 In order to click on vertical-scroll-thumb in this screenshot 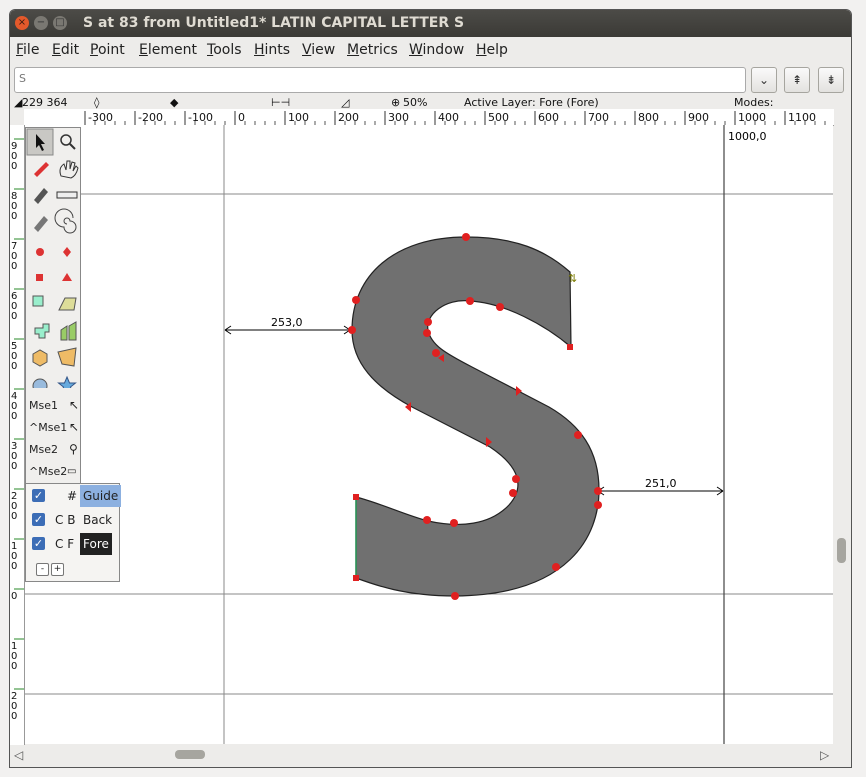, I will do `click(841, 550)`.